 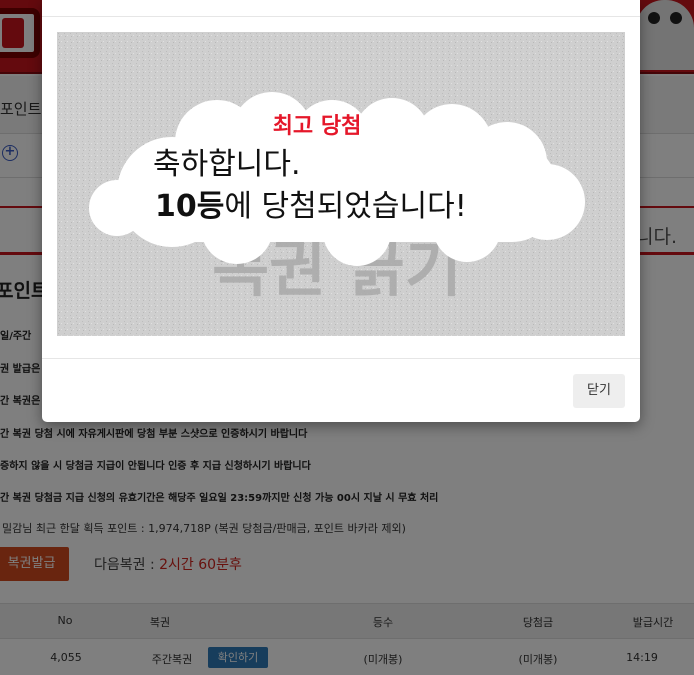 What do you see at coordinates (341, 8) in the screenshot?
I see `modal-header` at bounding box center [341, 8].